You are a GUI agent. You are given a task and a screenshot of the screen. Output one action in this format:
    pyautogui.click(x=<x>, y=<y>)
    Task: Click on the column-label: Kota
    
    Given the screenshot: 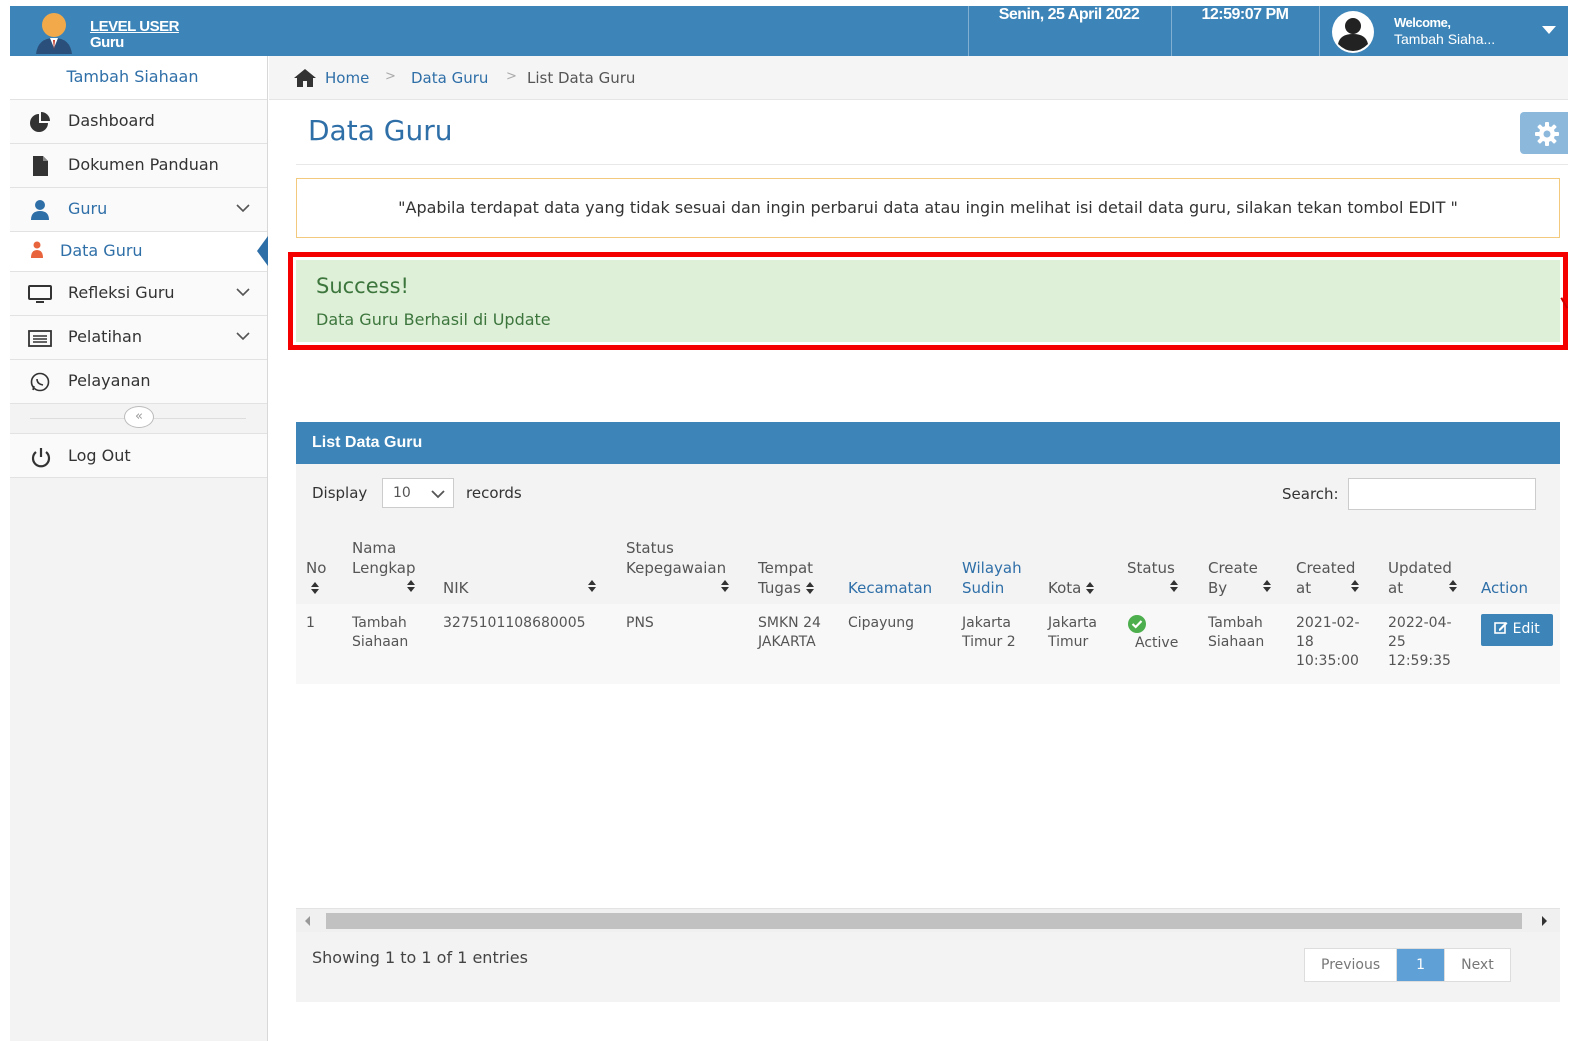 What is the action you would take?
    pyautogui.click(x=1065, y=588)
    